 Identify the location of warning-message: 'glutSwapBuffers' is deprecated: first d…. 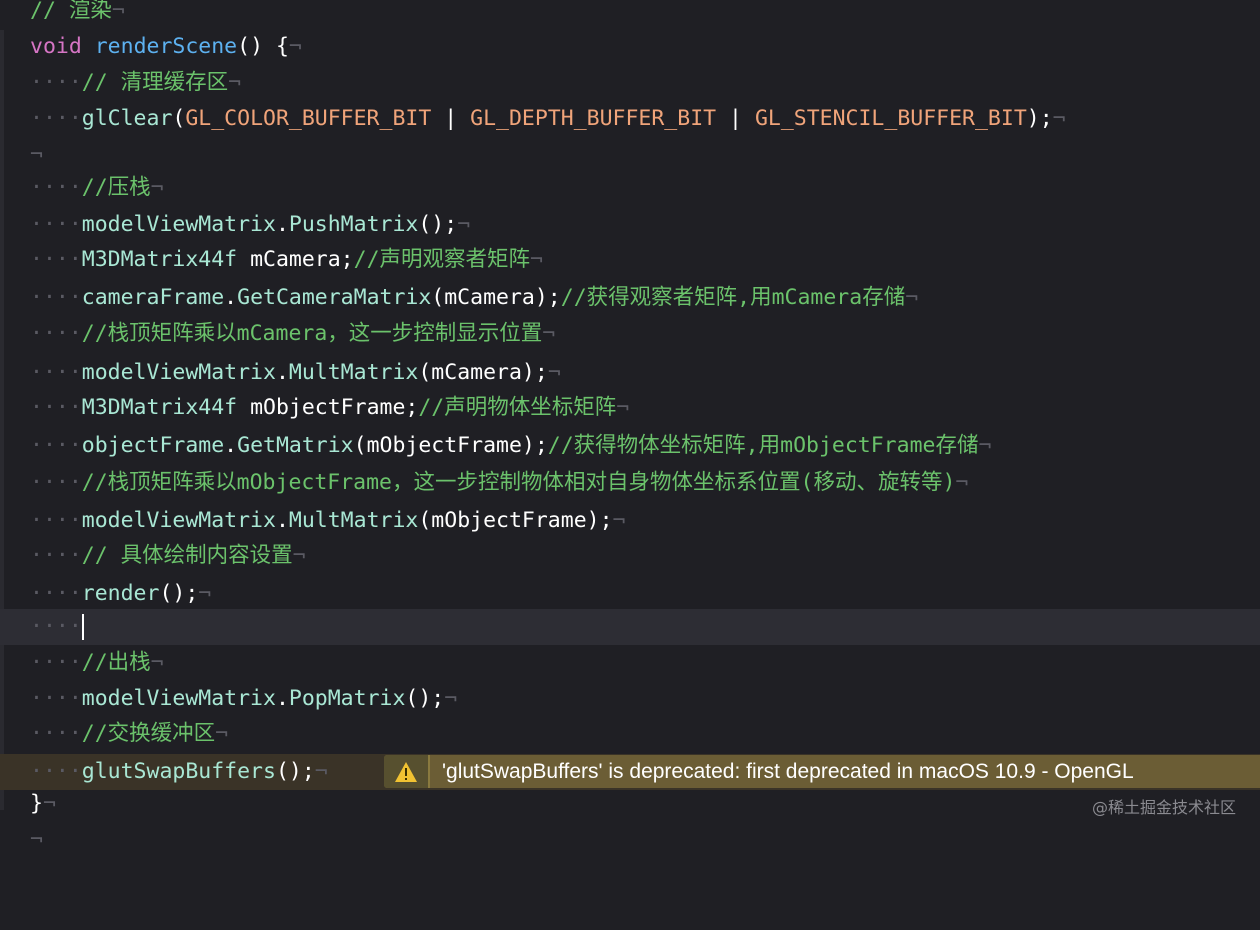
(788, 771).